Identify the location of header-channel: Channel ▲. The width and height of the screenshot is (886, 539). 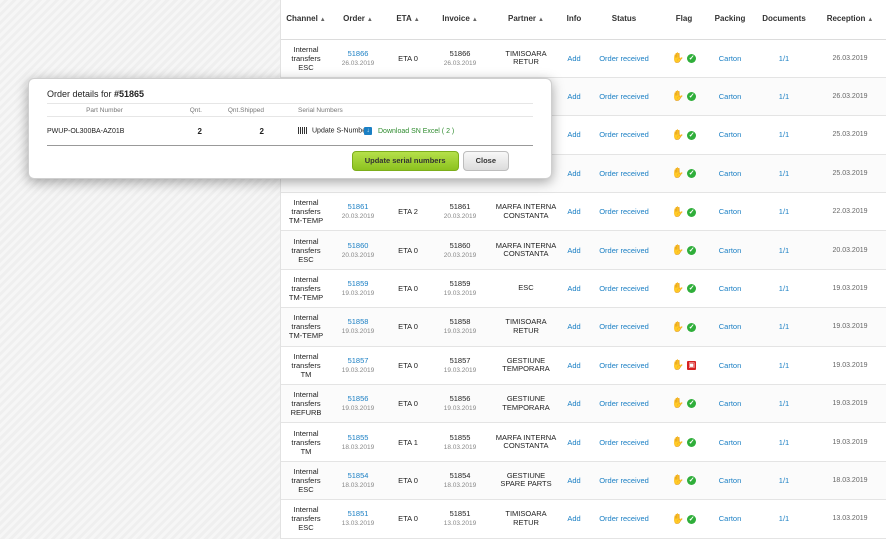
(306, 20).